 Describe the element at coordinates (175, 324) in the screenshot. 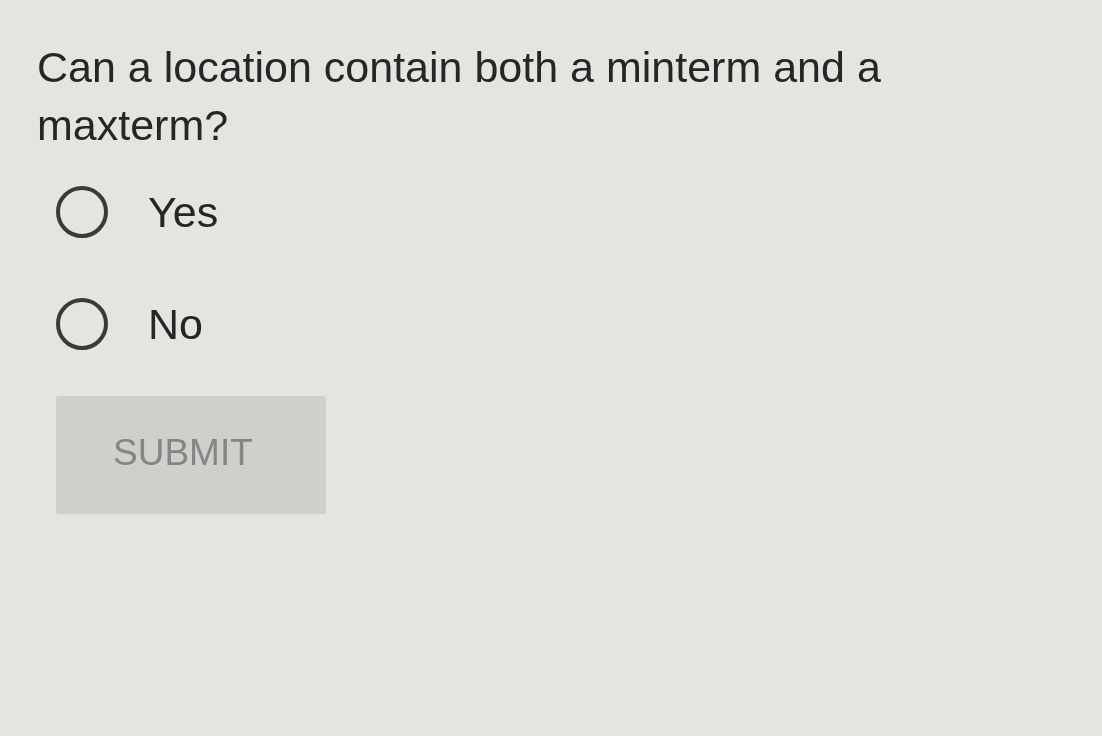

I see `option-label: No` at that location.